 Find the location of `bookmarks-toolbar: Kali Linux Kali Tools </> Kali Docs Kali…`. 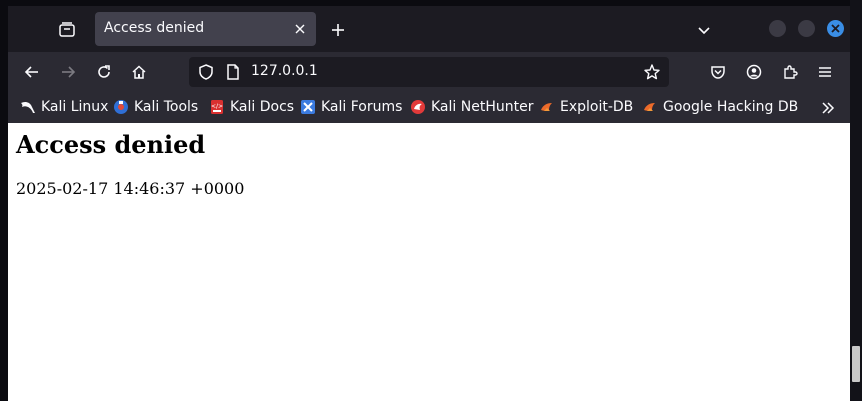

bookmarks-toolbar: Kali Linux Kali Tools </> Kali Docs Kali… is located at coordinates (429, 107).